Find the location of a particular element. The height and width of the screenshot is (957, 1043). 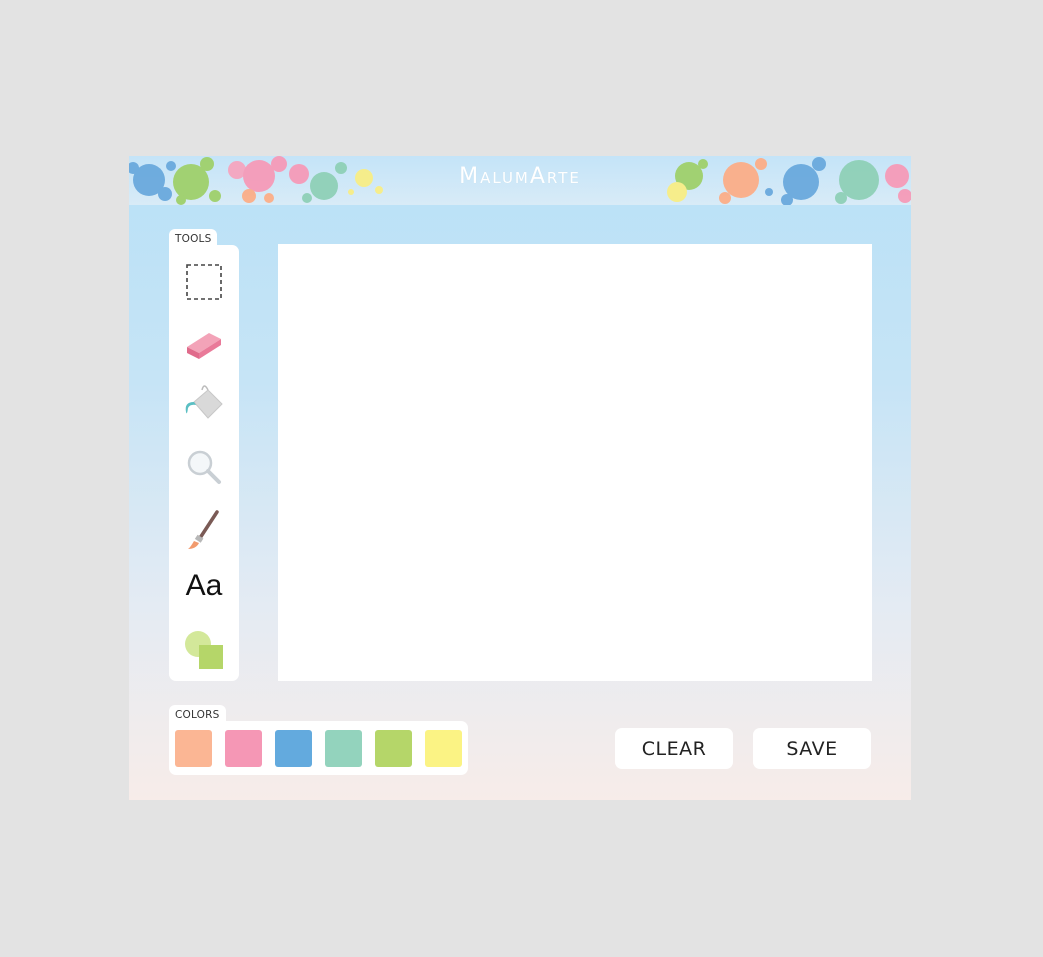

tools-panel: Aa is located at coordinates (204, 463).